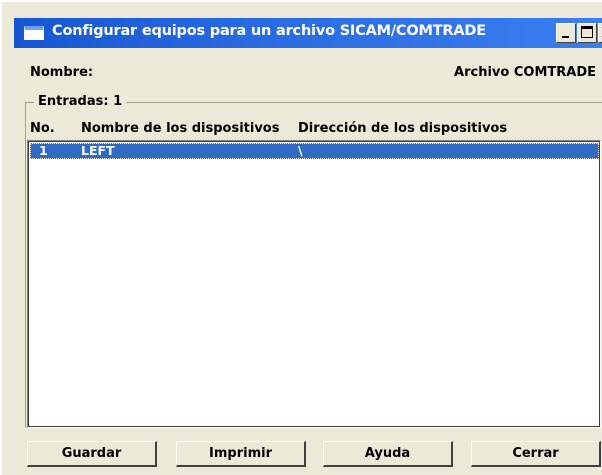  What do you see at coordinates (98, 150) in the screenshot?
I see `row-device-name: LEFT` at bounding box center [98, 150].